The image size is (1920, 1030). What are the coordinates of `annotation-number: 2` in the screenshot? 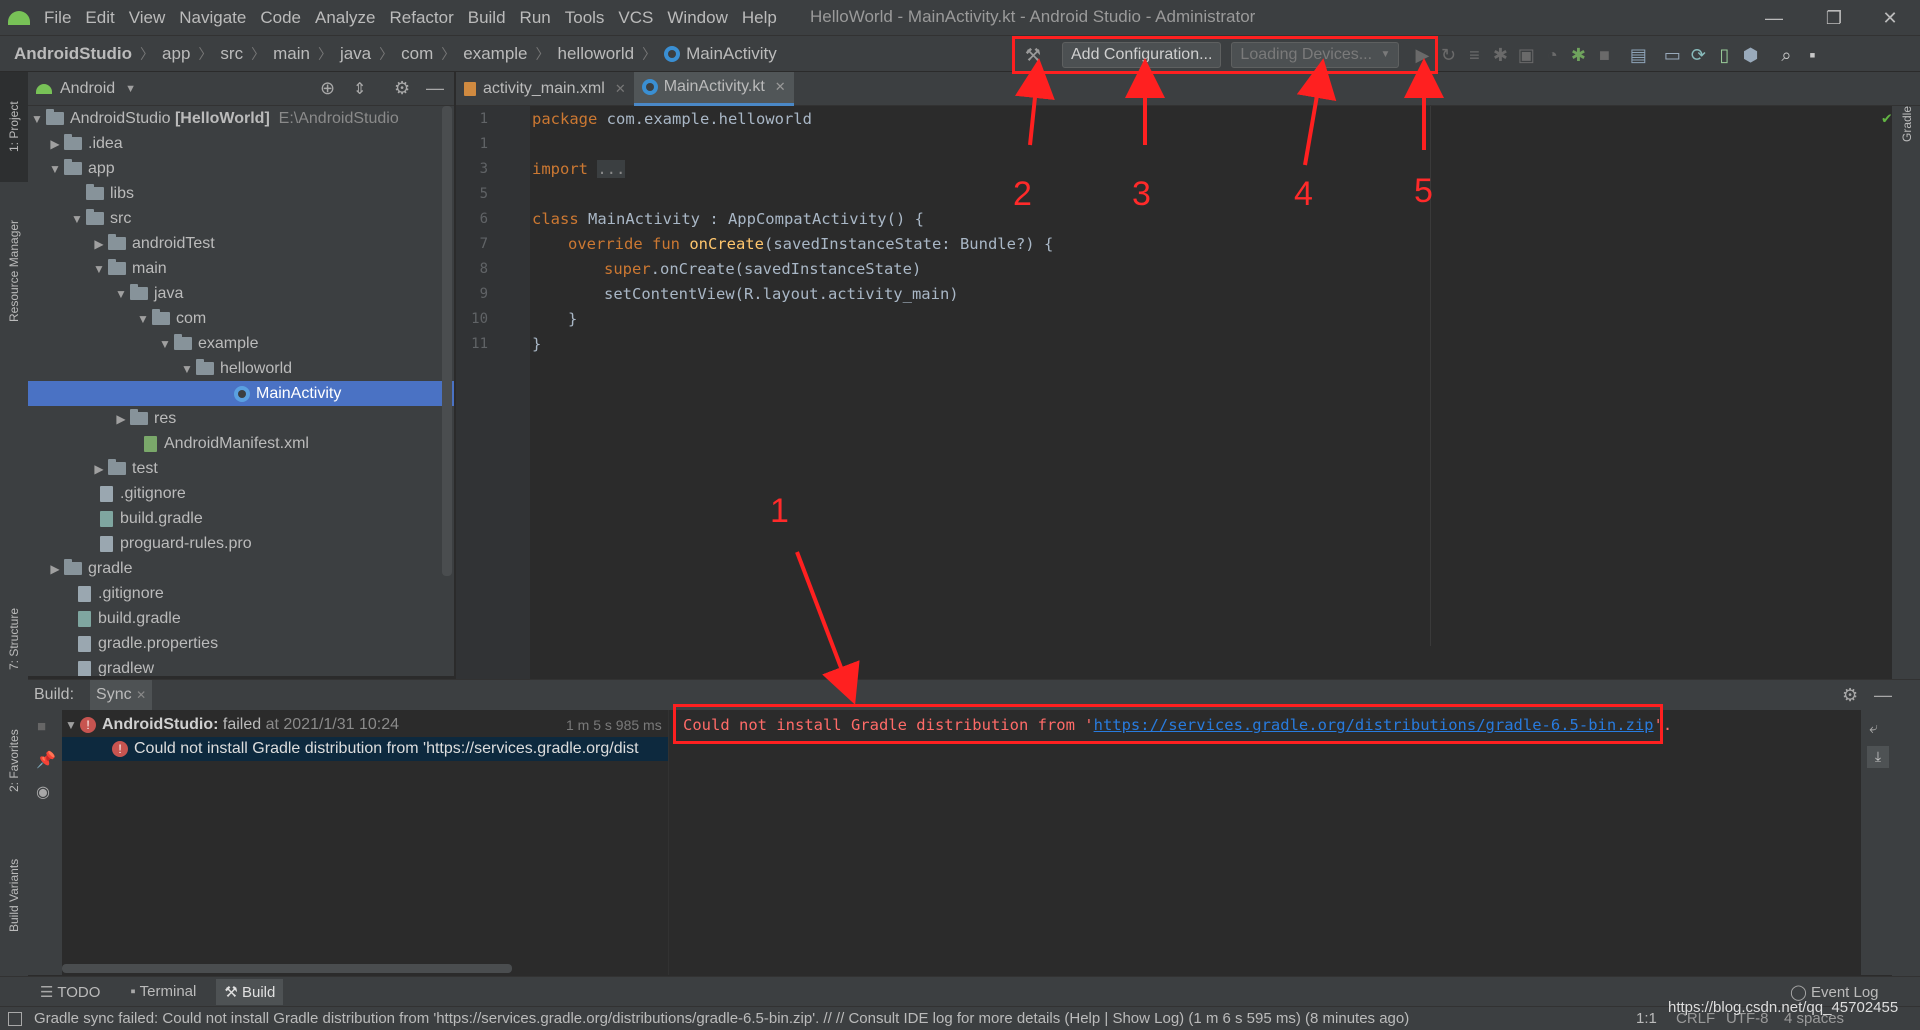 It's located at (1022, 194).